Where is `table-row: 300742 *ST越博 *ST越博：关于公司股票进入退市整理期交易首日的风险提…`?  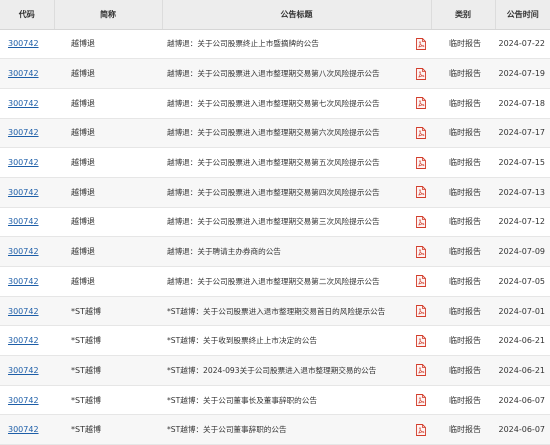
table-row: 300742 *ST越博 *ST越博：关于公司股票进入退市整理期交易首日的风险提… is located at coordinates (275, 311).